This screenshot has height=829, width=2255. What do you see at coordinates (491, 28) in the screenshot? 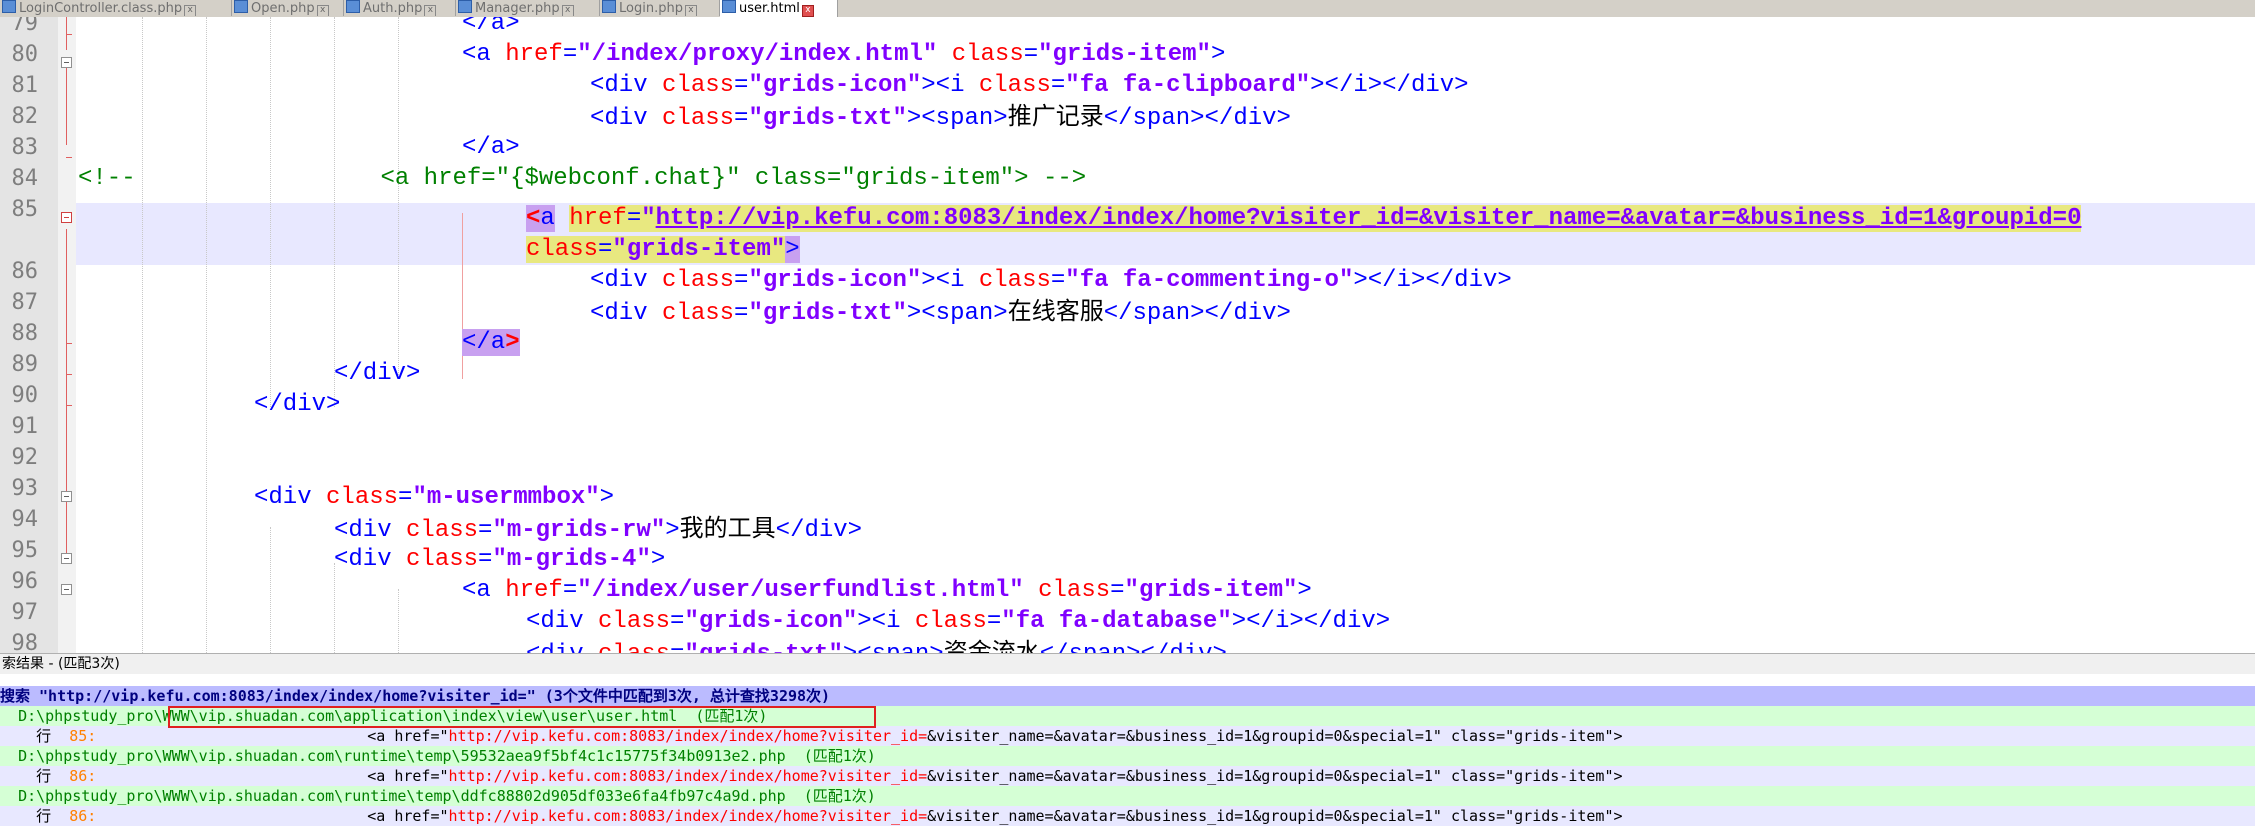
I see `code-line-79: </a>` at bounding box center [491, 28].